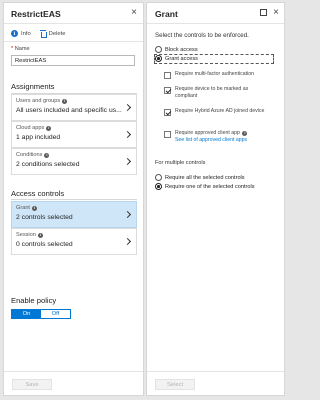  I want to click on access-controls-divider, so click(74, 199).